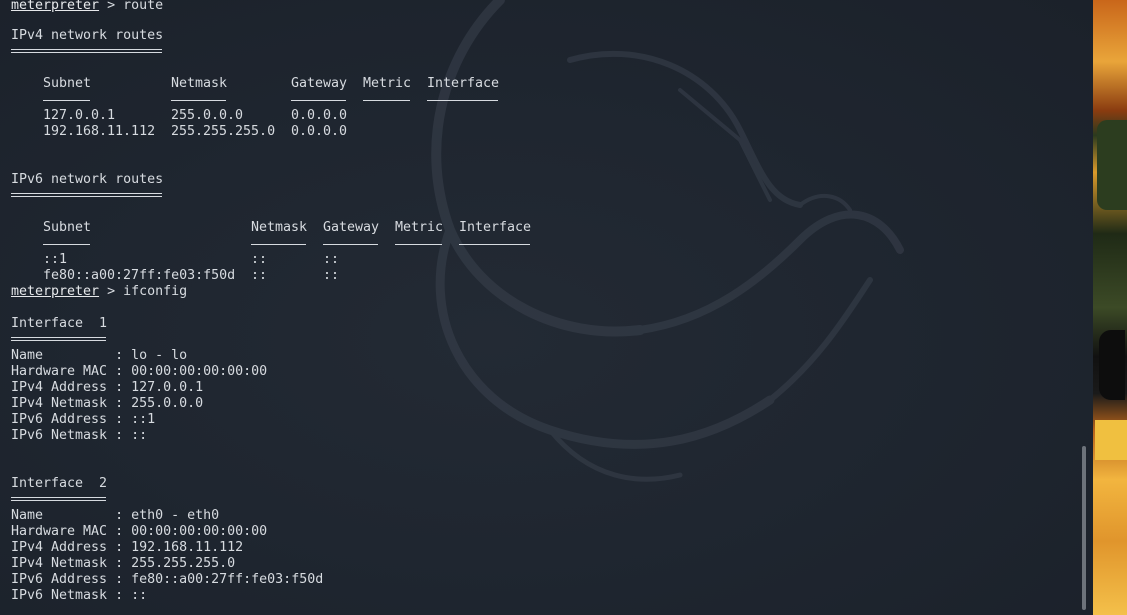 This screenshot has height=615, width=1127. Describe the element at coordinates (67, 227) in the screenshot. I see `ipv6-header-subnet: Subnet` at that location.